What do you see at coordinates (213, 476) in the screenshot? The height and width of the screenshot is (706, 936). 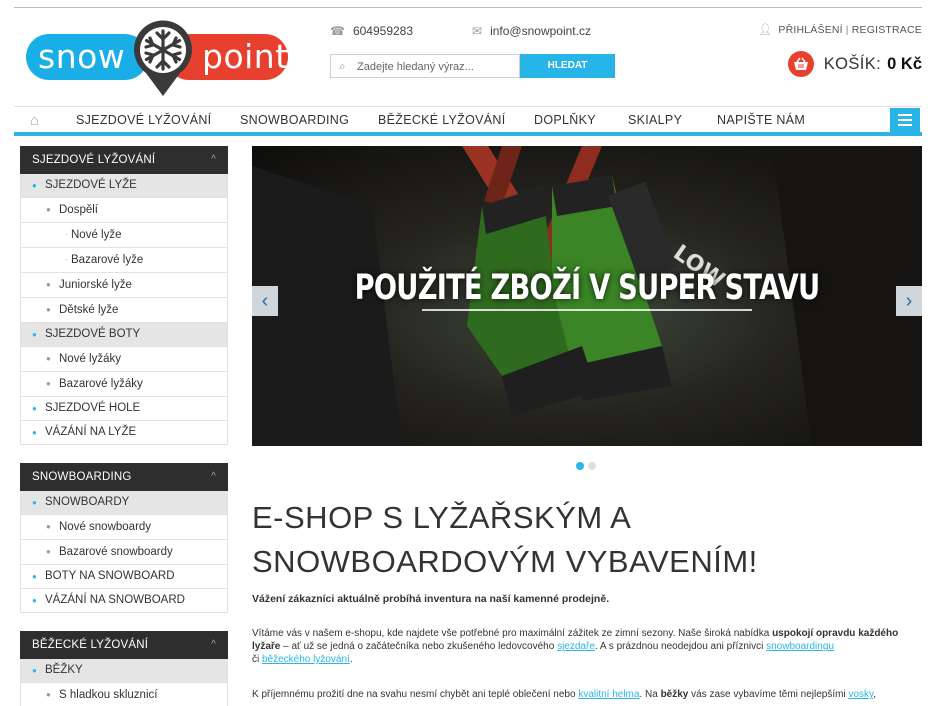 I see `chevron-up-icon: ^` at bounding box center [213, 476].